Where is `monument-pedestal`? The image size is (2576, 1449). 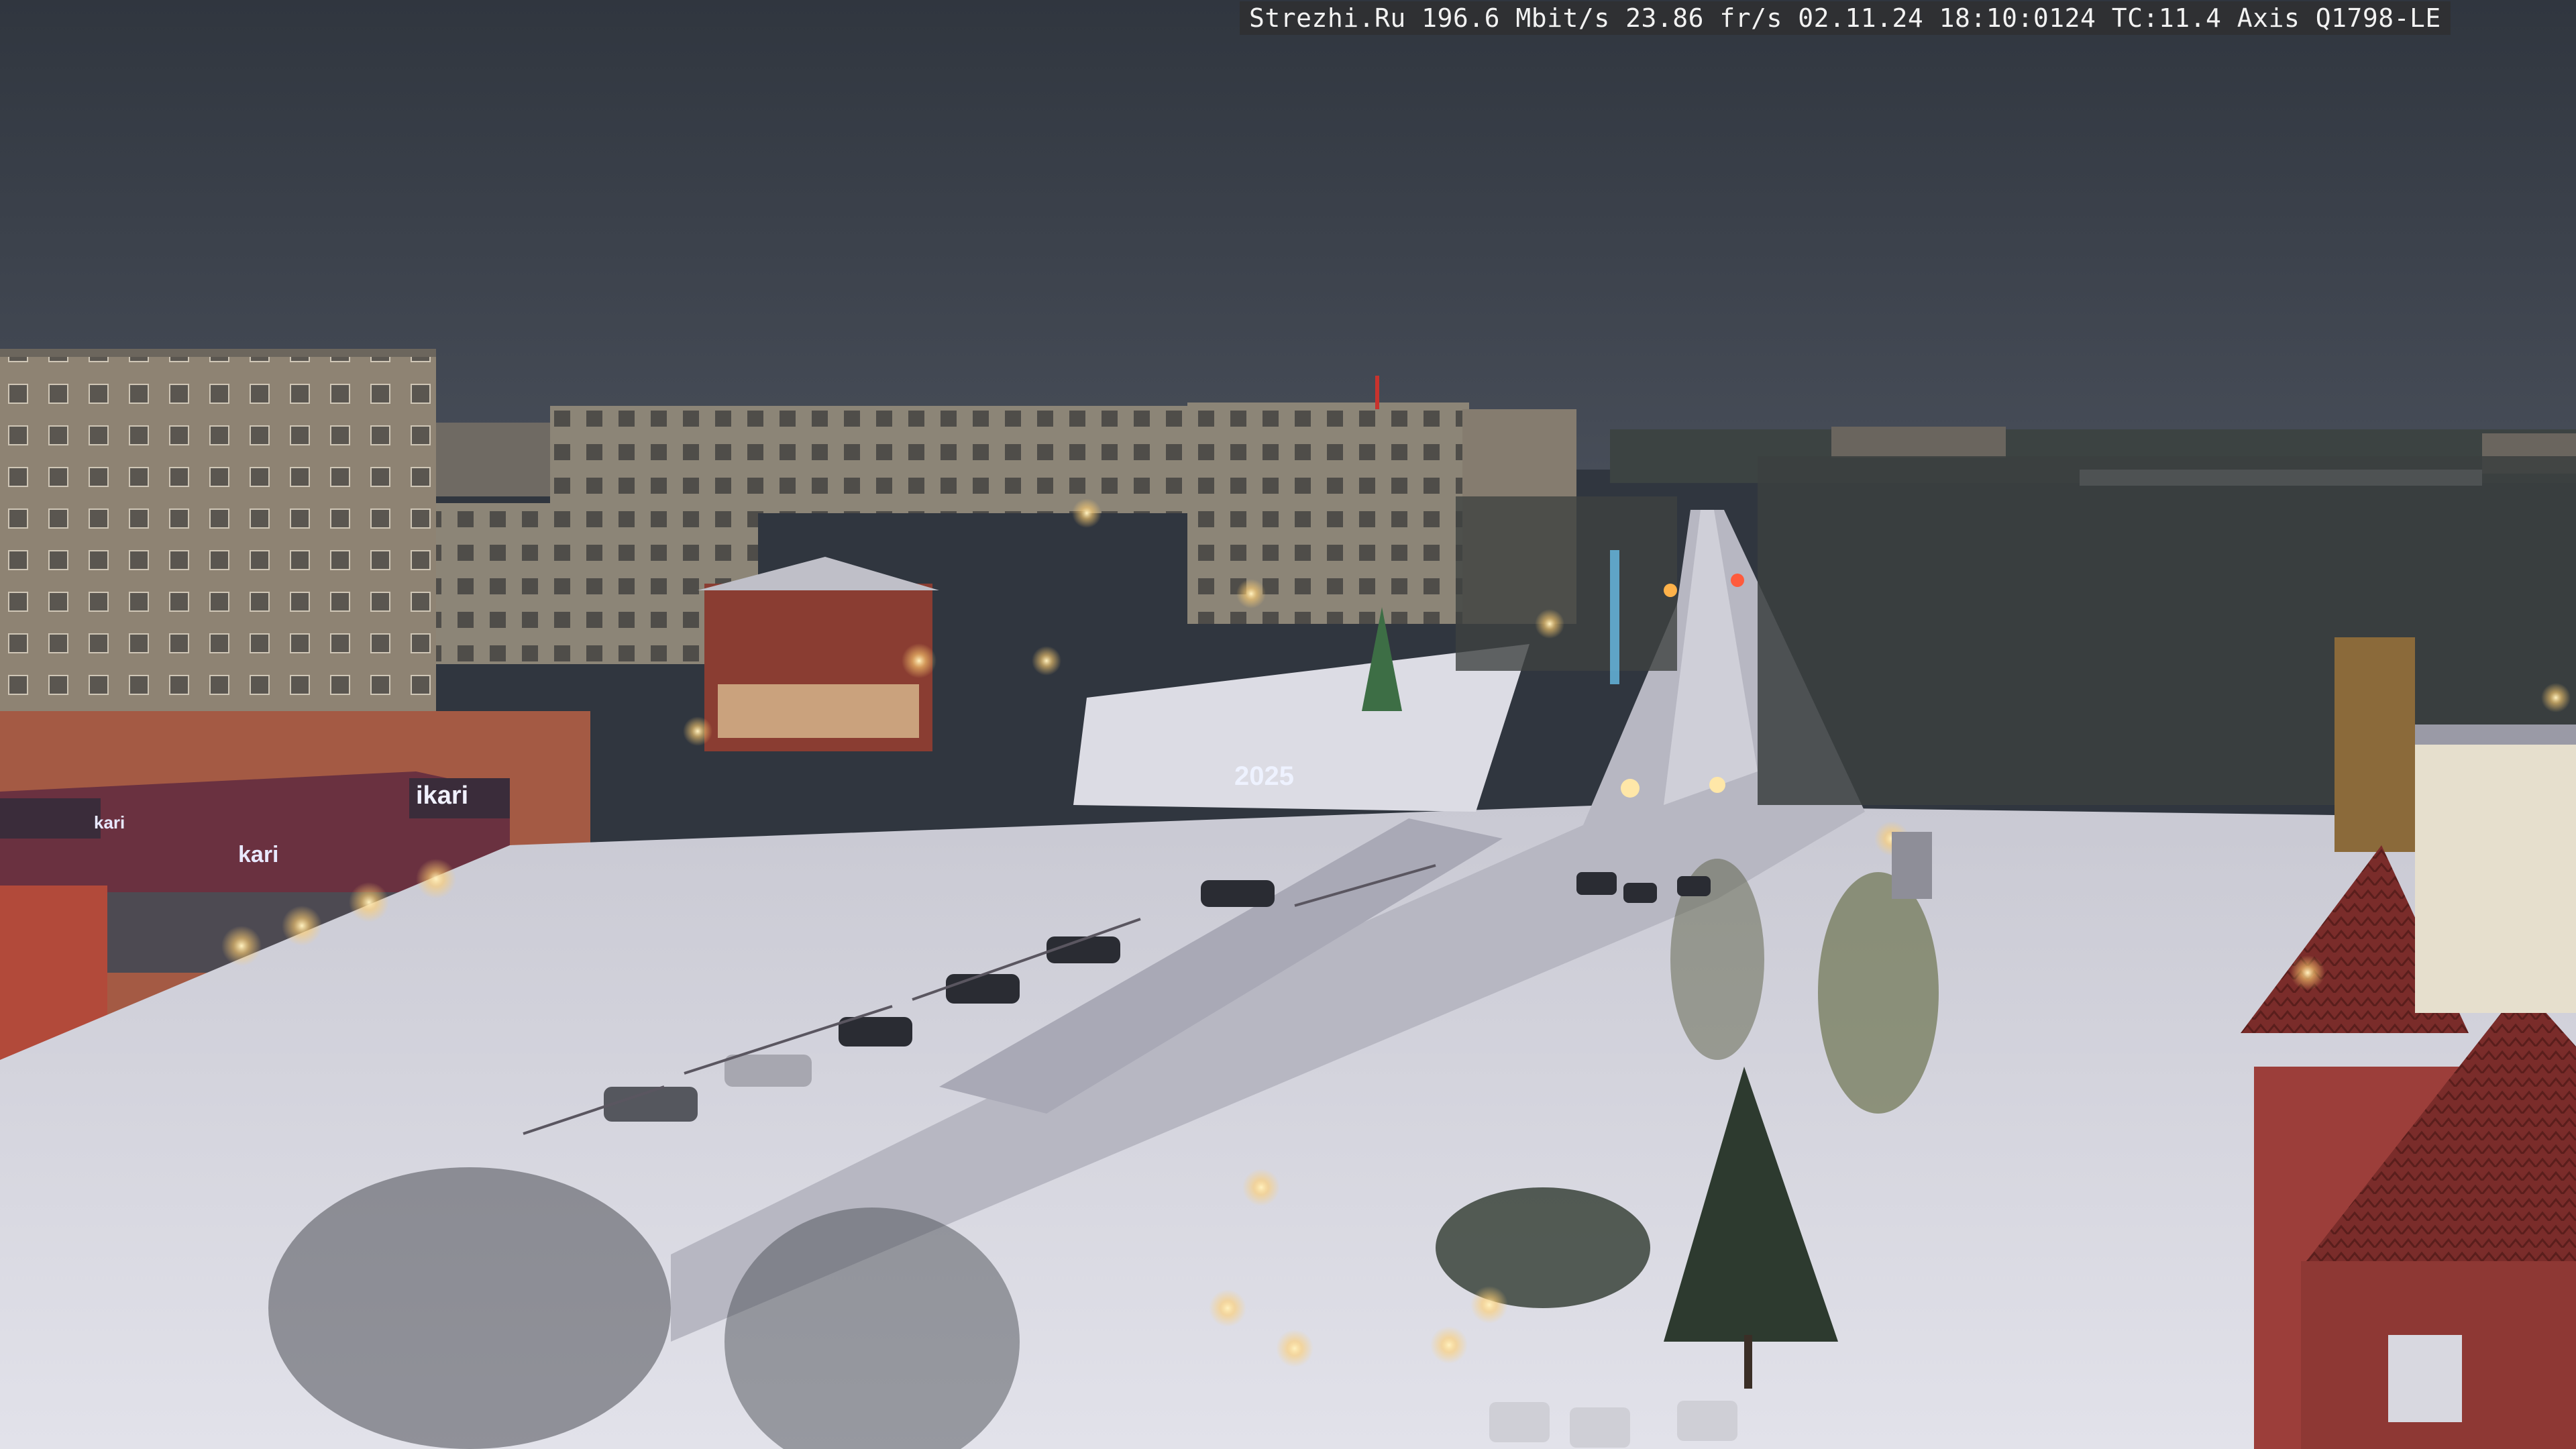 monument-pedestal is located at coordinates (1912, 865).